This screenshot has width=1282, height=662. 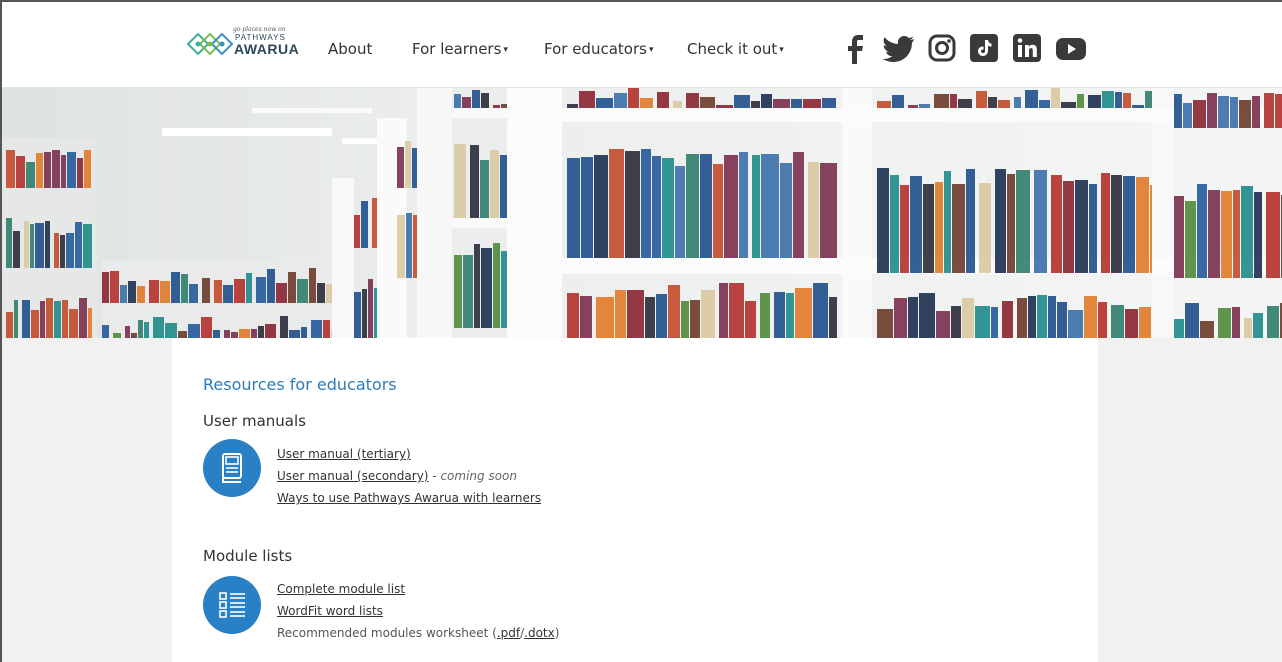 I want to click on pathways-awarua-logo: go places now on PATHWAYS AWARUA, so click(x=244, y=45).